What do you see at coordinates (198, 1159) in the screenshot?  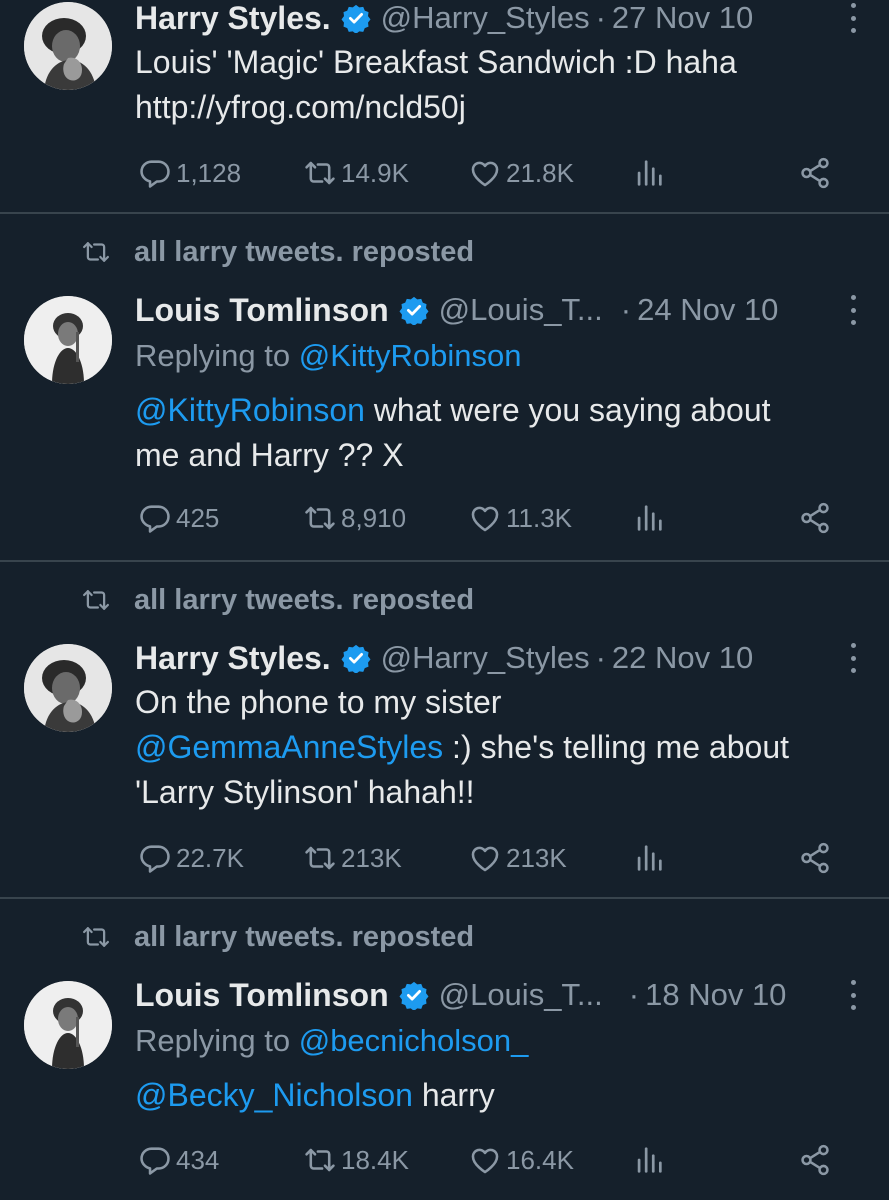 I see `reply-count: 434` at bounding box center [198, 1159].